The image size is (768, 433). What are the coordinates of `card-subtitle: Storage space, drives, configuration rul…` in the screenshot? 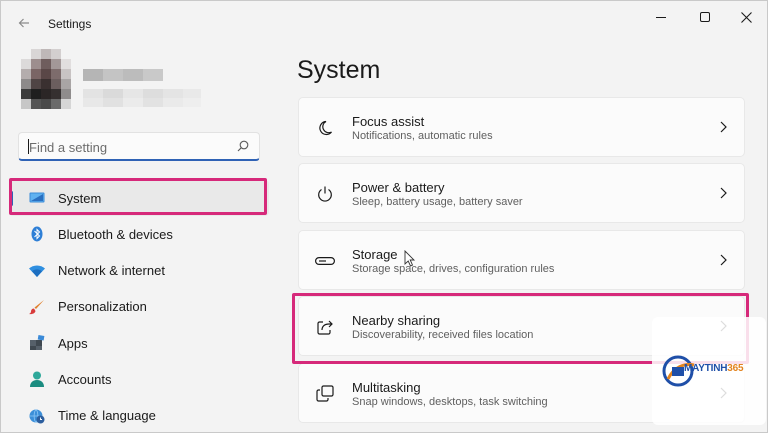 It's located at (453, 269).